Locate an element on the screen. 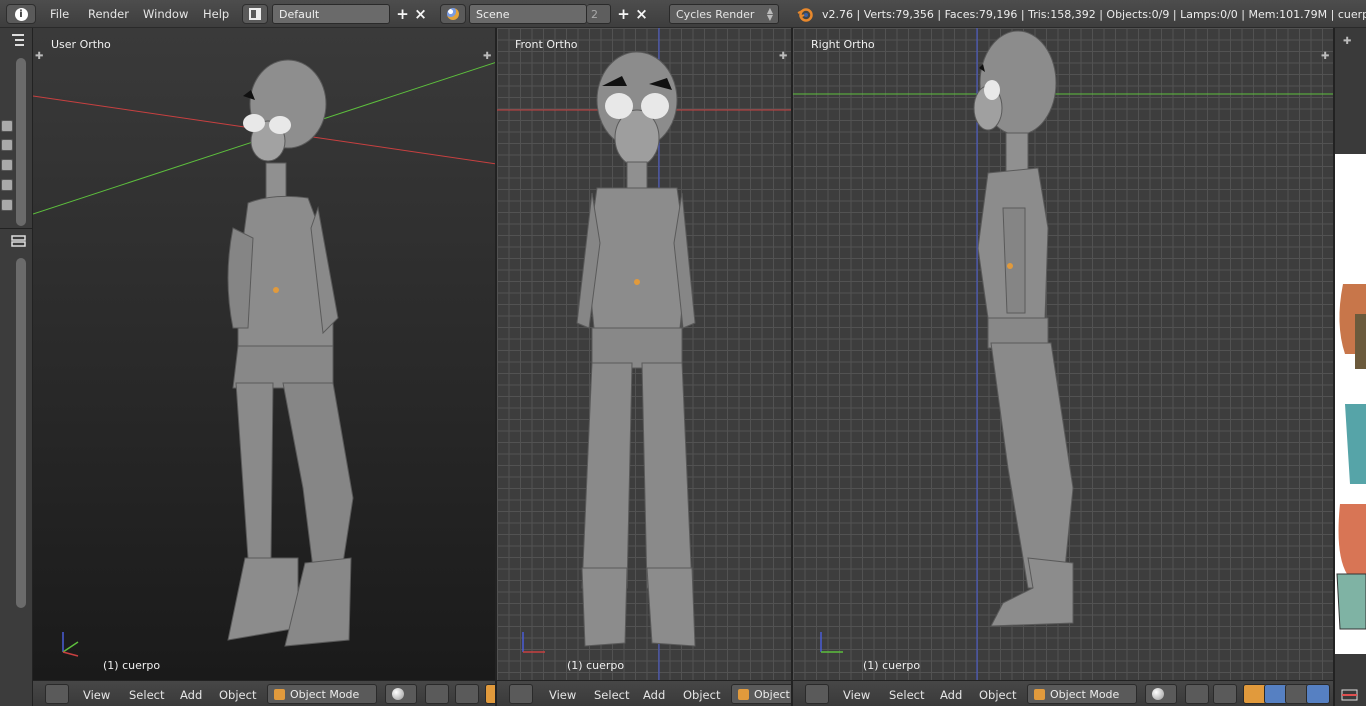 Image resolution: width=1366 pixels, height=706 pixels. outliner-icon is located at coordinates (19, 40).